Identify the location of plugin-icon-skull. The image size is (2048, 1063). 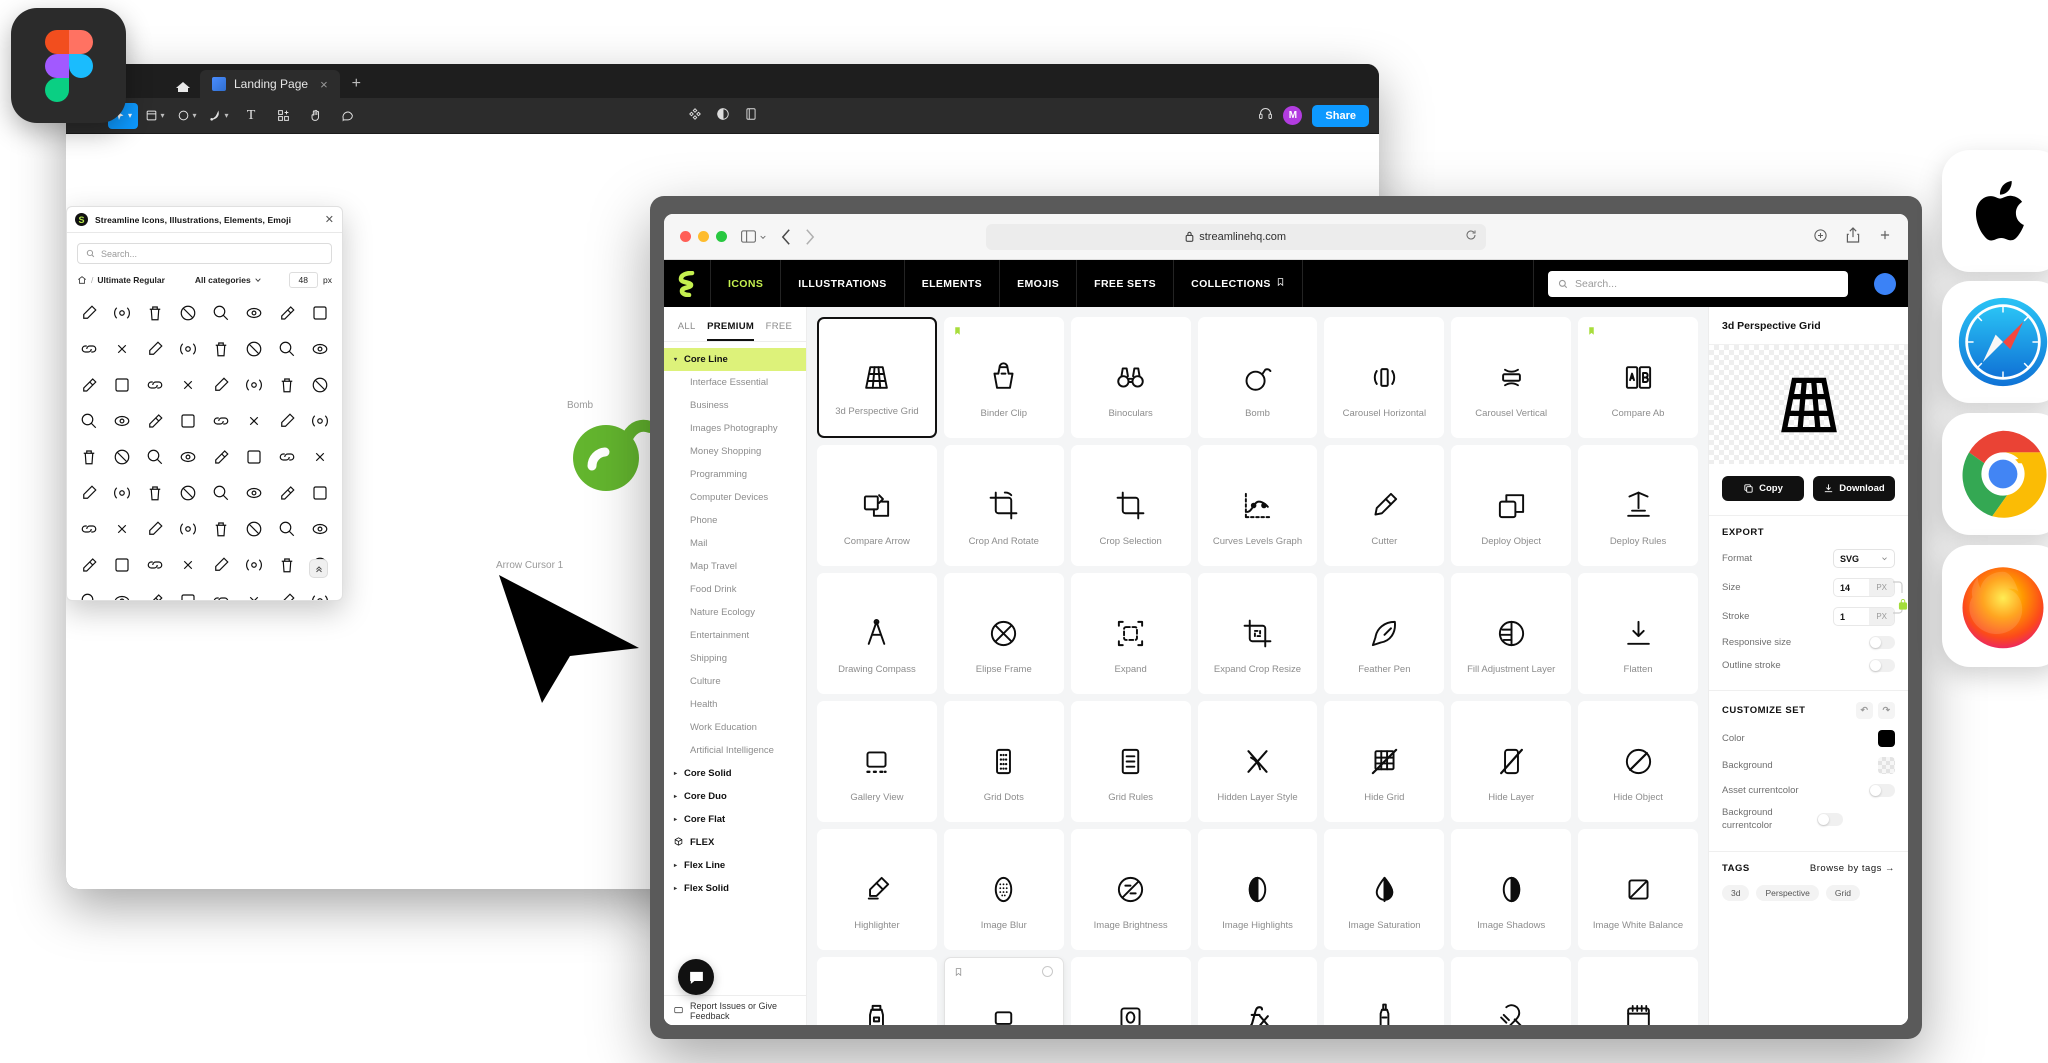
(88, 349).